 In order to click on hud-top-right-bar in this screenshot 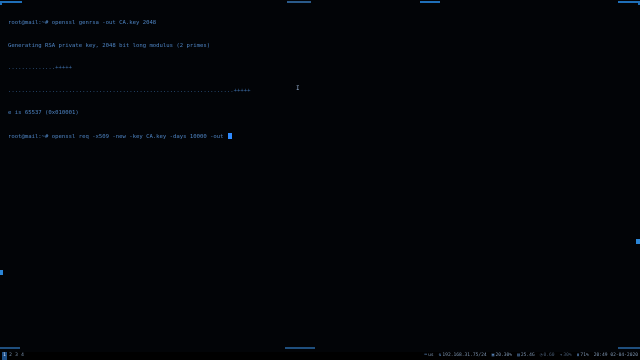, I will do `click(430, 2)`.